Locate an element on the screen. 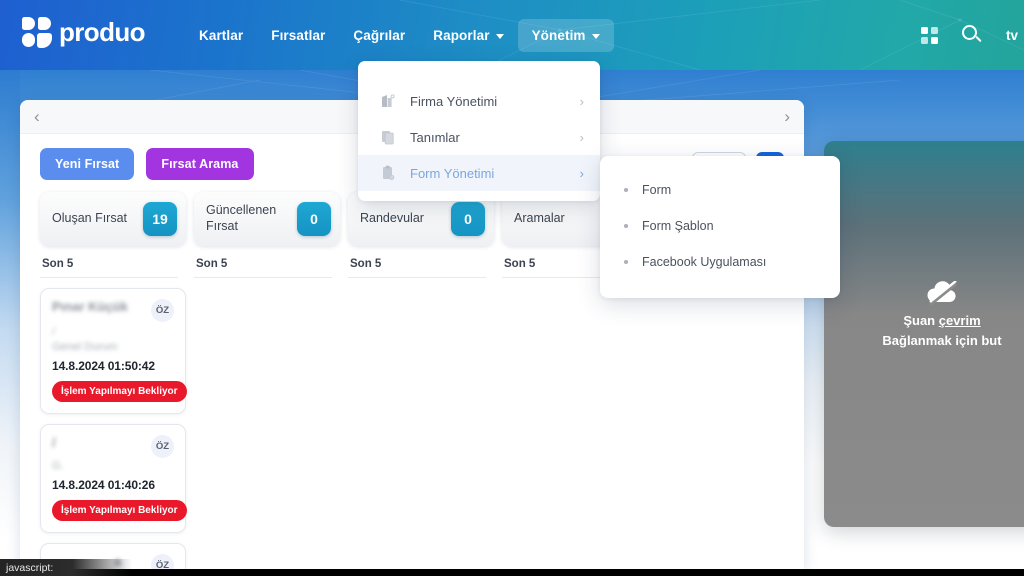 The height and width of the screenshot is (576, 1024). submenu-item-form-sablon: Form Şablon is located at coordinates (720, 226).